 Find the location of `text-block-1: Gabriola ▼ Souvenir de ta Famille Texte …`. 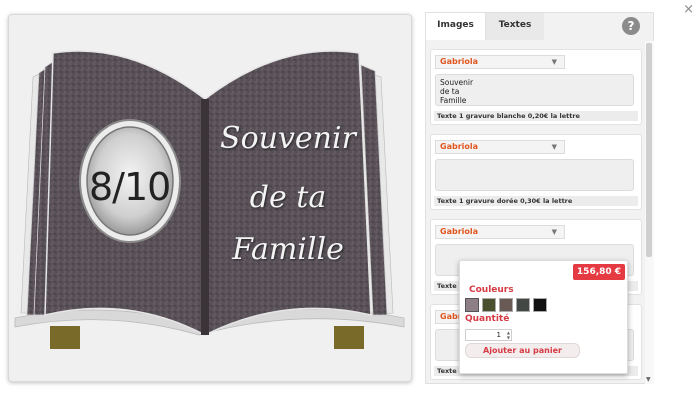

text-block-1: Gabriola ▼ Souvenir de ta Famille Texte … is located at coordinates (536, 87).